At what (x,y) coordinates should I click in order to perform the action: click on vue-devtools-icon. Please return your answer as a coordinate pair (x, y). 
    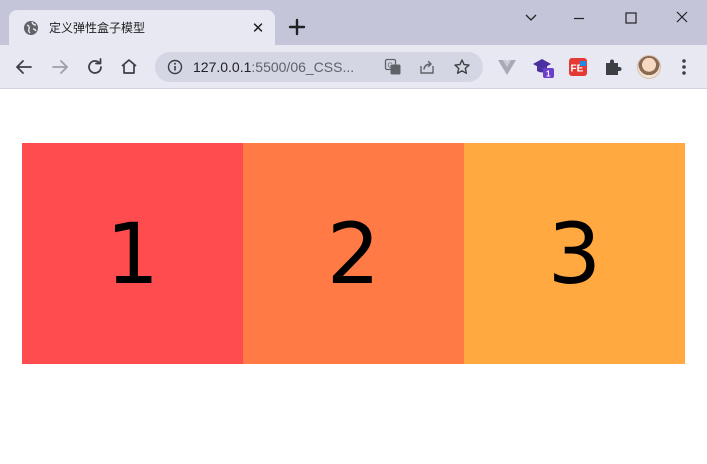
    Looking at the image, I should click on (507, 67).